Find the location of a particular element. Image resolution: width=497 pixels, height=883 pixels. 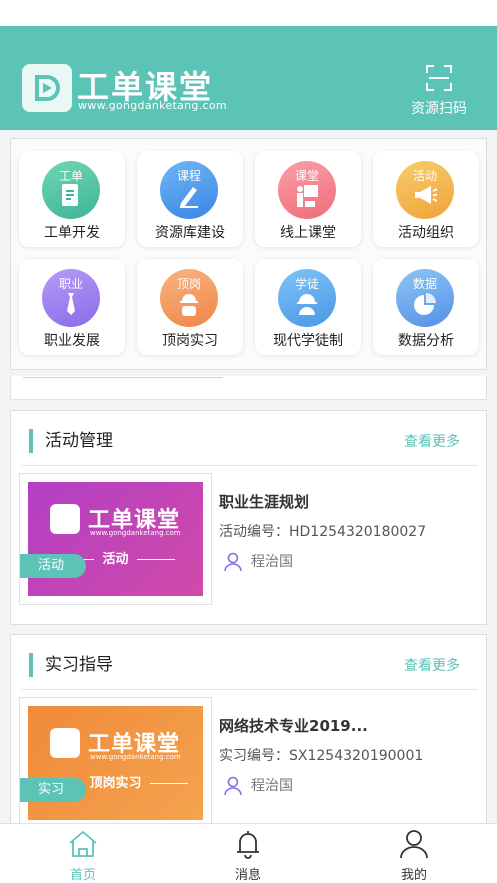

internship-person: 程治国 is located at coordinates (258, 785).